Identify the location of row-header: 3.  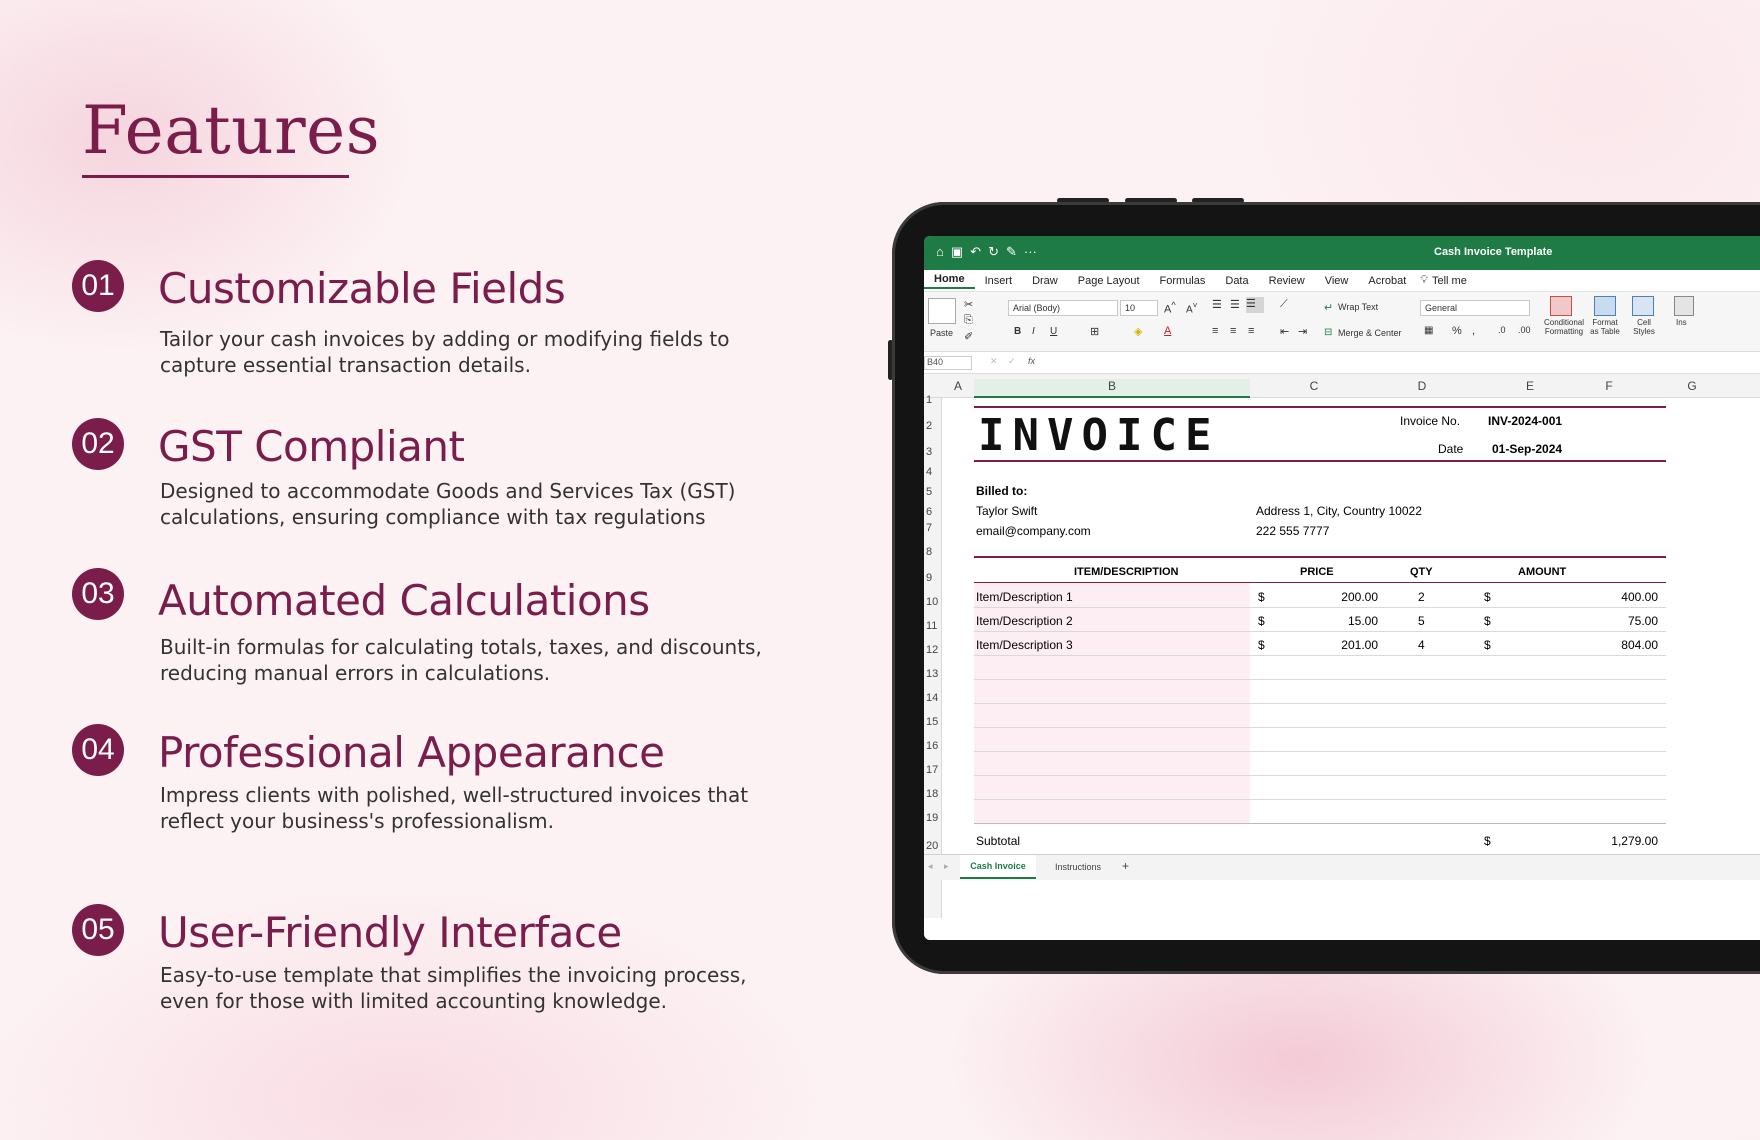
(929, 452).